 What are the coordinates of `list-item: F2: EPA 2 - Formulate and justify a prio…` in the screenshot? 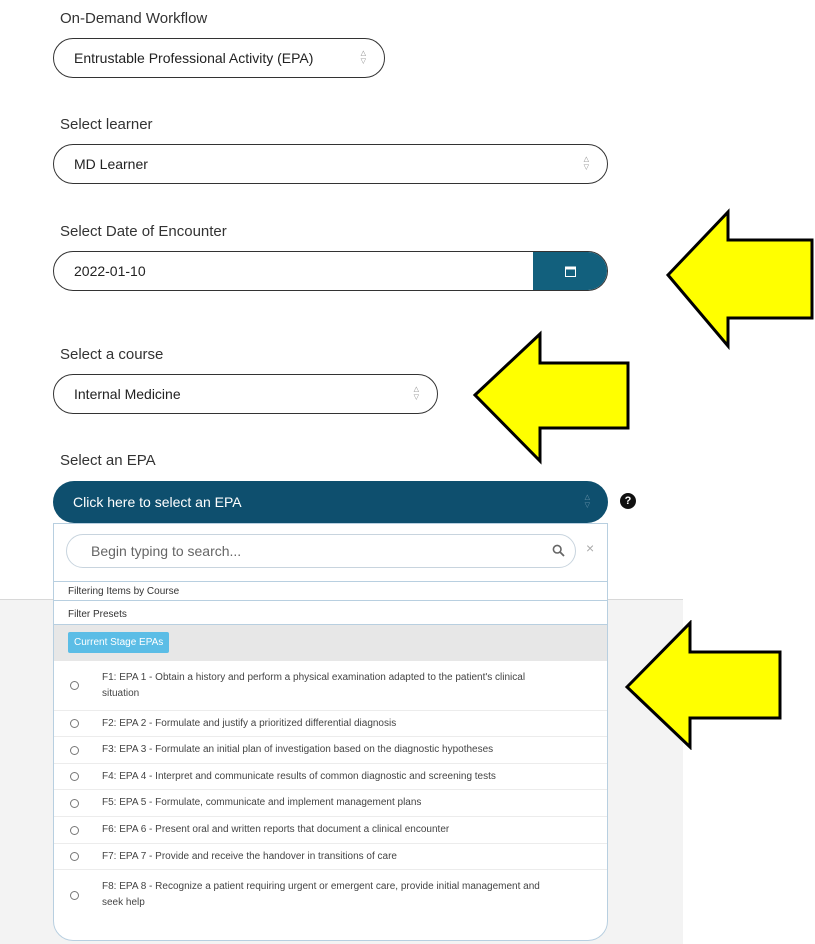 It's located at (330, 724).